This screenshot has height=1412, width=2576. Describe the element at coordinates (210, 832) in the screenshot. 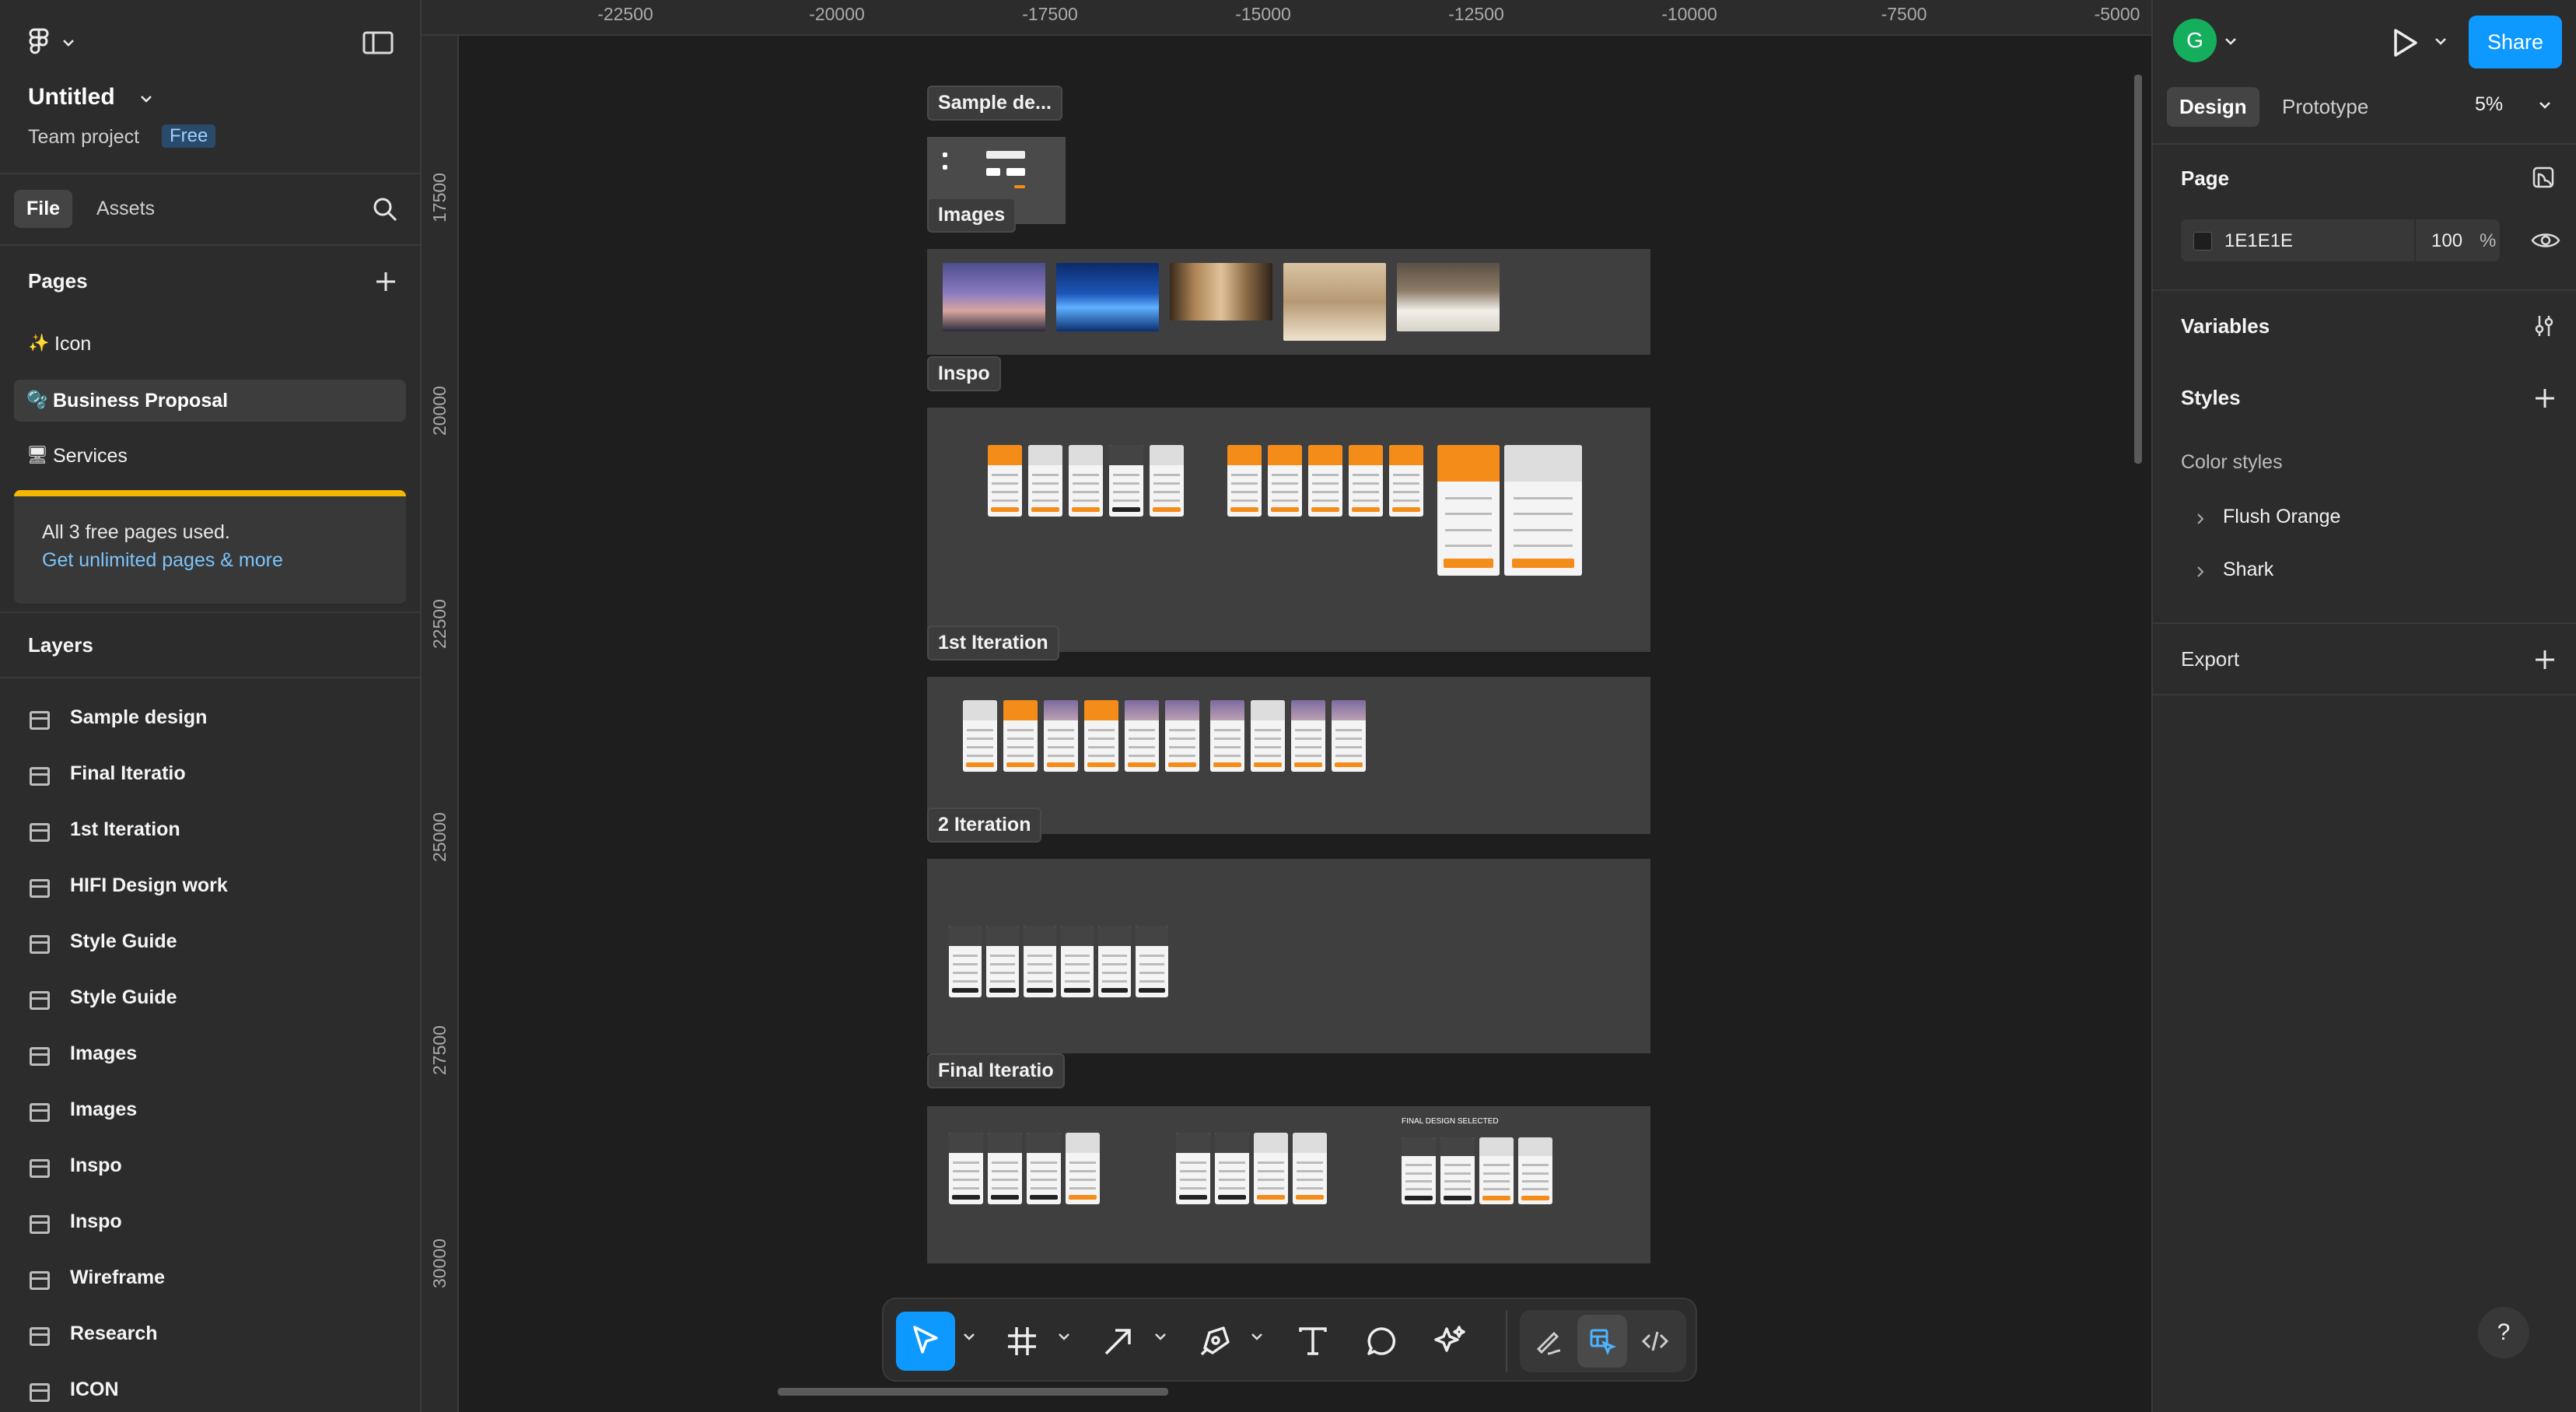

I see `layer-row: 1st Iteration` at that location.